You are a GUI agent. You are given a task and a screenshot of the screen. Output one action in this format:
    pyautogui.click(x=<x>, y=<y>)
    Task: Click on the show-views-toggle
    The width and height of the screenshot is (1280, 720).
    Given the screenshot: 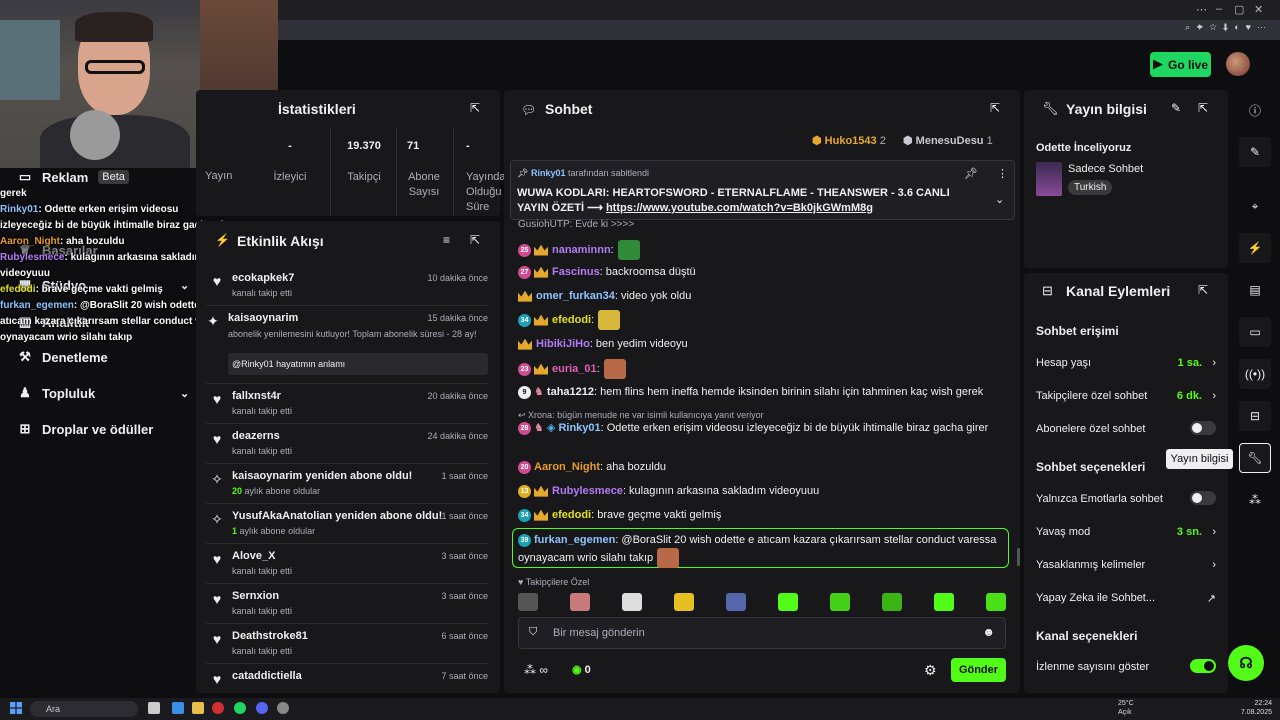 What is the action you would take?
    pyautogui.click(x=1203, y=666)
    